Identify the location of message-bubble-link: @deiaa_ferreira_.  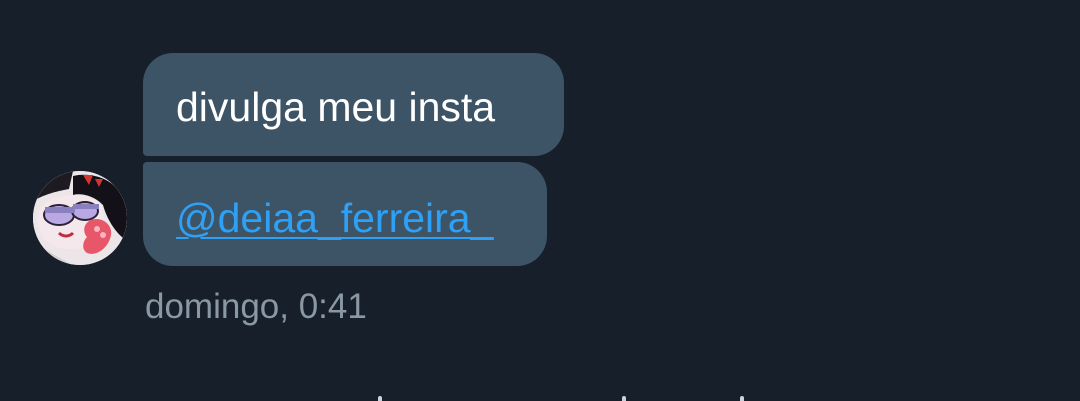
(345, 214).